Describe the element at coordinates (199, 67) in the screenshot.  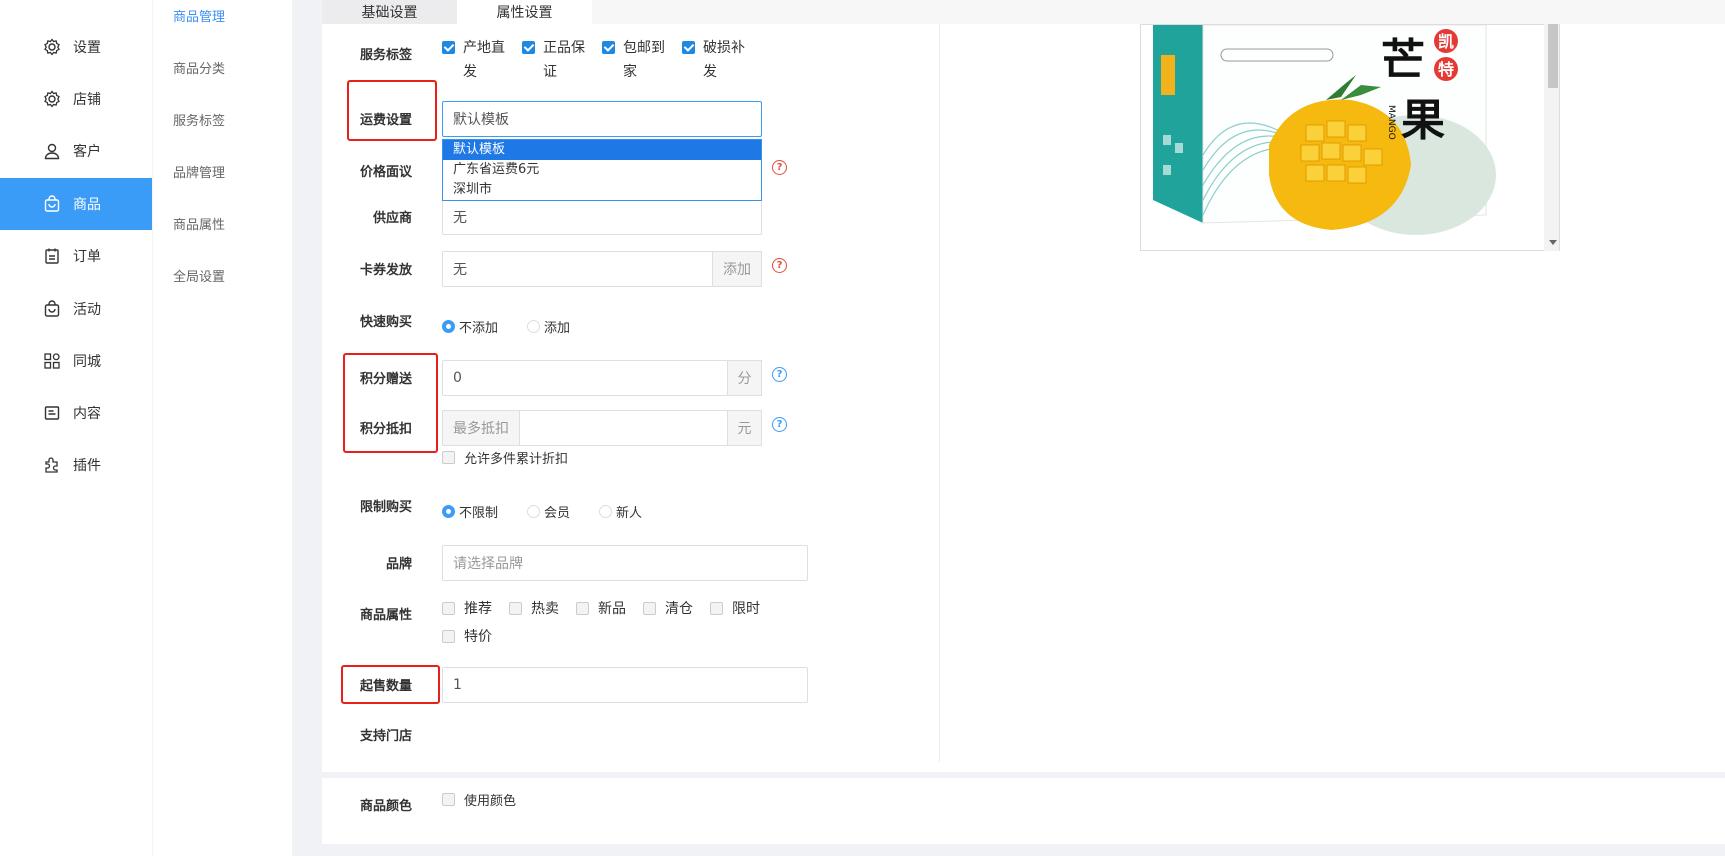
I see `subnav-item-product-category: 商品分类` at that location.